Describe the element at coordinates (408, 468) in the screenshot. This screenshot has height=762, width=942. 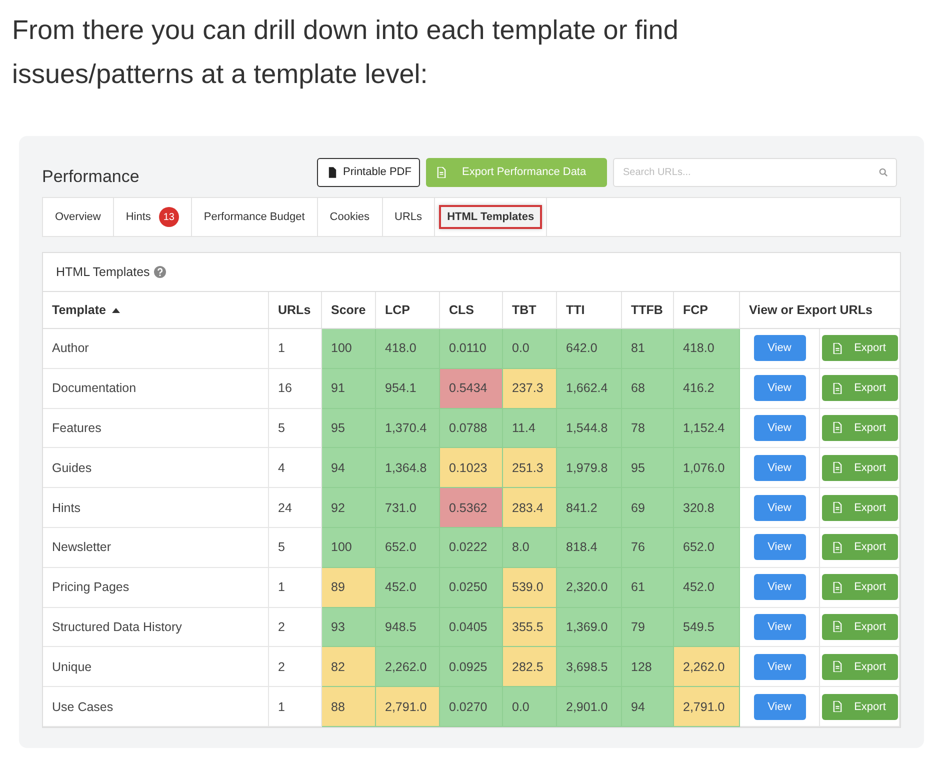
I see `table-cell: 1,364.8` at that location.